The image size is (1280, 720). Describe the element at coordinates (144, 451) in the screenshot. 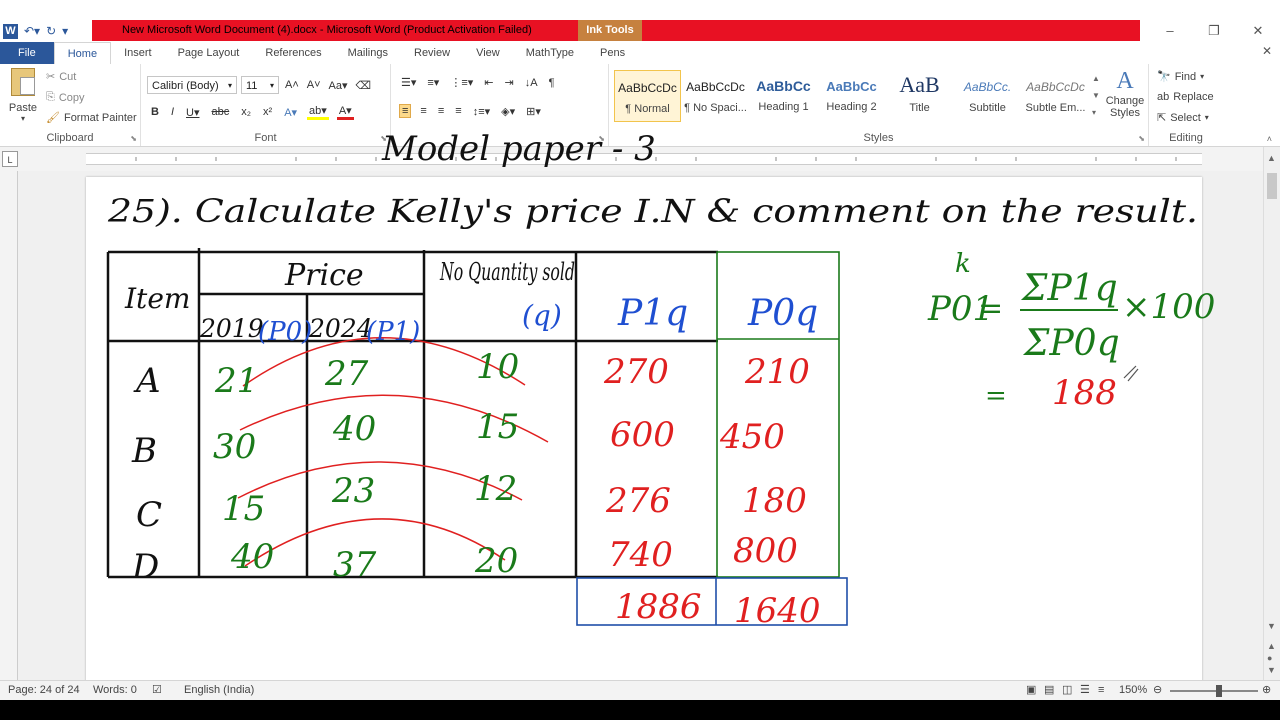

I see `row-b-item: B` at that location.